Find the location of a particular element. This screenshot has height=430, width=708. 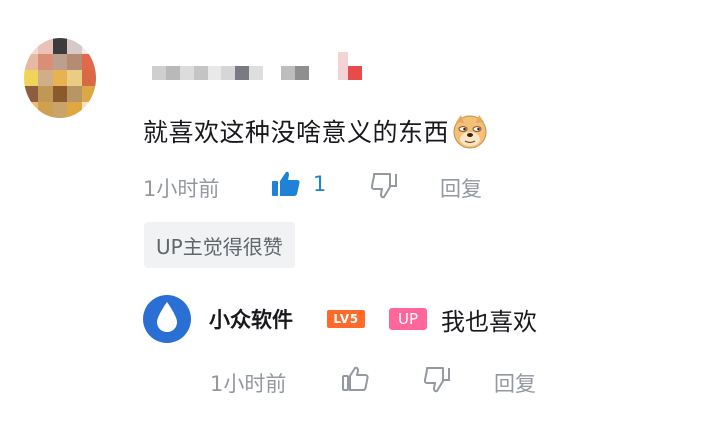

reply-author-name: 小众软件 is located at coordinates (251, 319).